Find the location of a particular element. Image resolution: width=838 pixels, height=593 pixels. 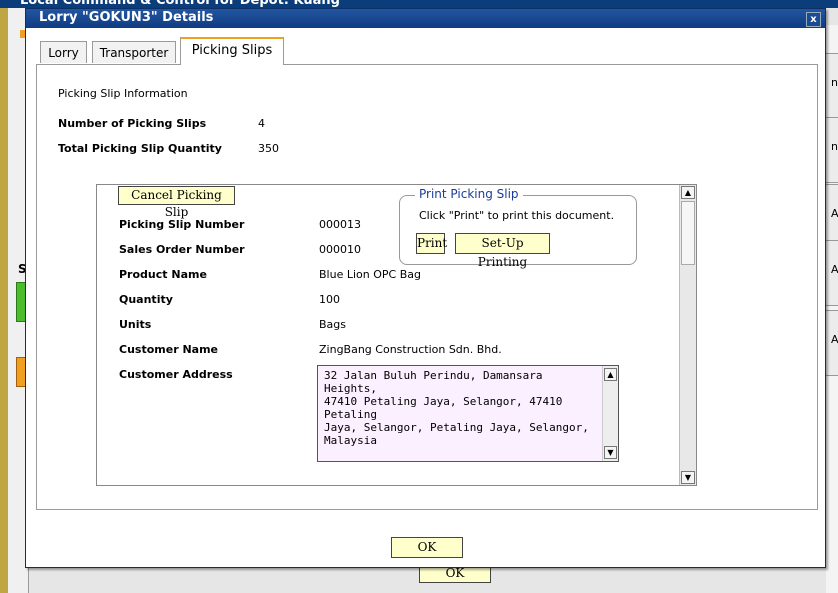

tab-picking-slips: Picking Slips is located at coordinates (232, 51).